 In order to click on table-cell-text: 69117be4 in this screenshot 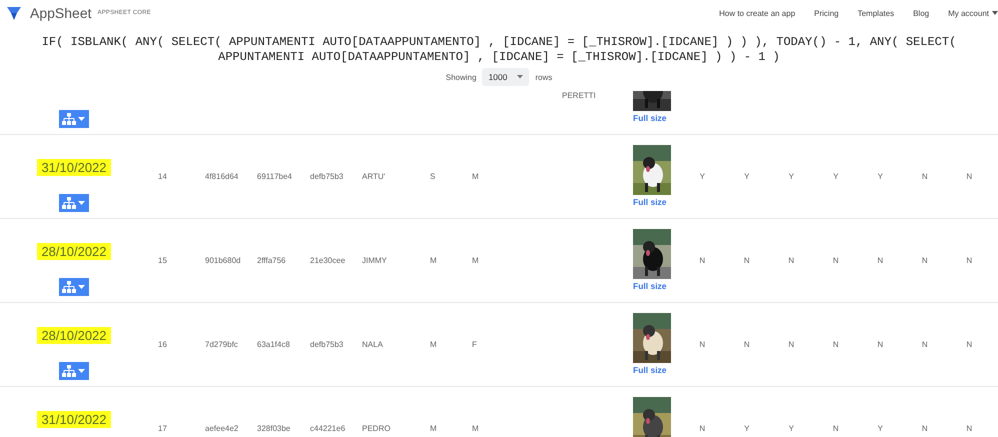, I will do `click(275, 177)`.